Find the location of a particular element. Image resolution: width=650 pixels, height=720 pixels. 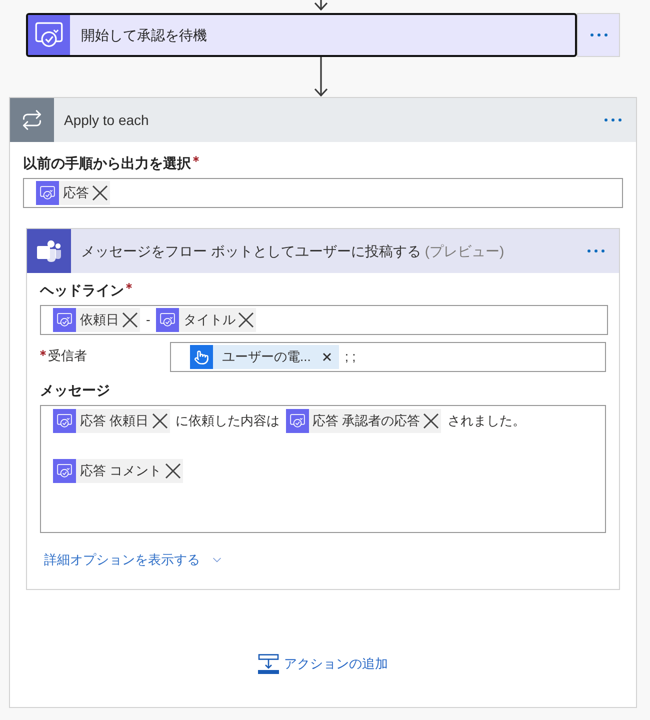

approval-step-card: 開始して承認を待機 is located at coordinates (301, 35).